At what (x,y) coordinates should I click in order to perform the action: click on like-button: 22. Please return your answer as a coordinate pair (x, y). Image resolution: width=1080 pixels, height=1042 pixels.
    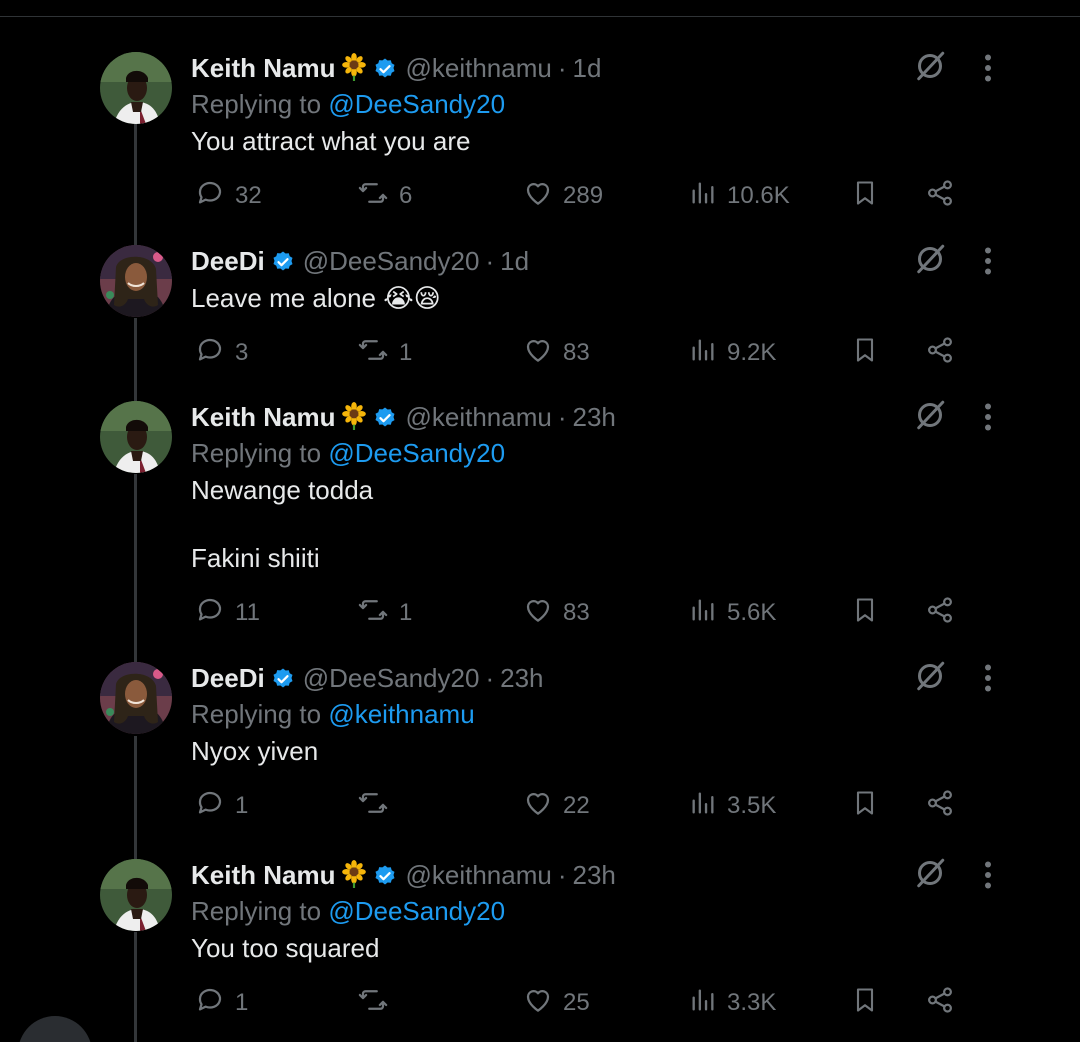
    Looking at the image, I should click on (556, 806).